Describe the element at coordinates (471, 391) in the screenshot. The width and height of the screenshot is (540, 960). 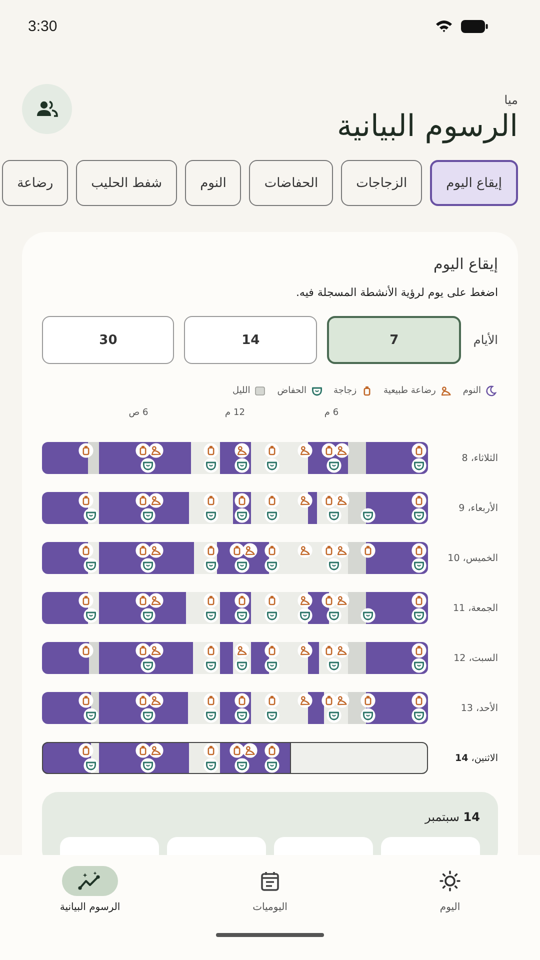
I see `legend-label: النوم` at that location.